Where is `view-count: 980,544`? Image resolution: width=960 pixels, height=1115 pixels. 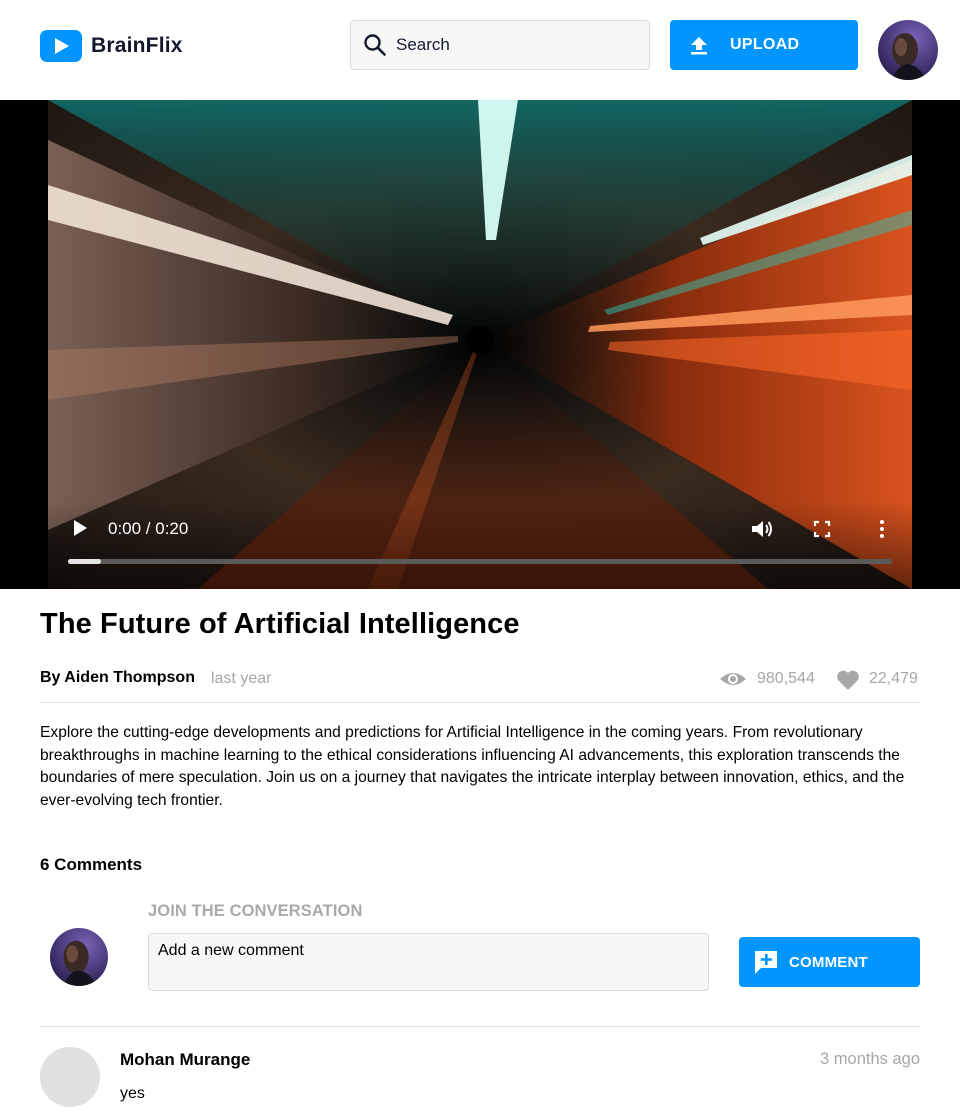 view-count: 980,544 is located at coordinates (786, 678).